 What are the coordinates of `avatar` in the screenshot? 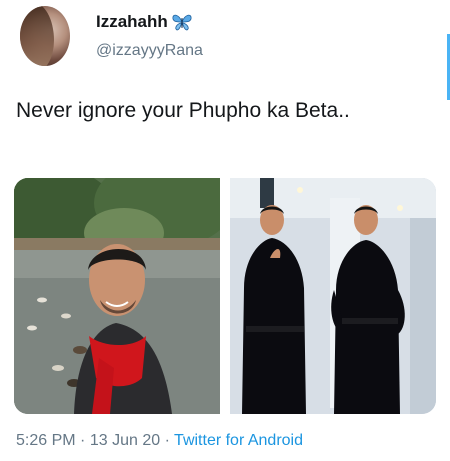 It's located at (45, 36).